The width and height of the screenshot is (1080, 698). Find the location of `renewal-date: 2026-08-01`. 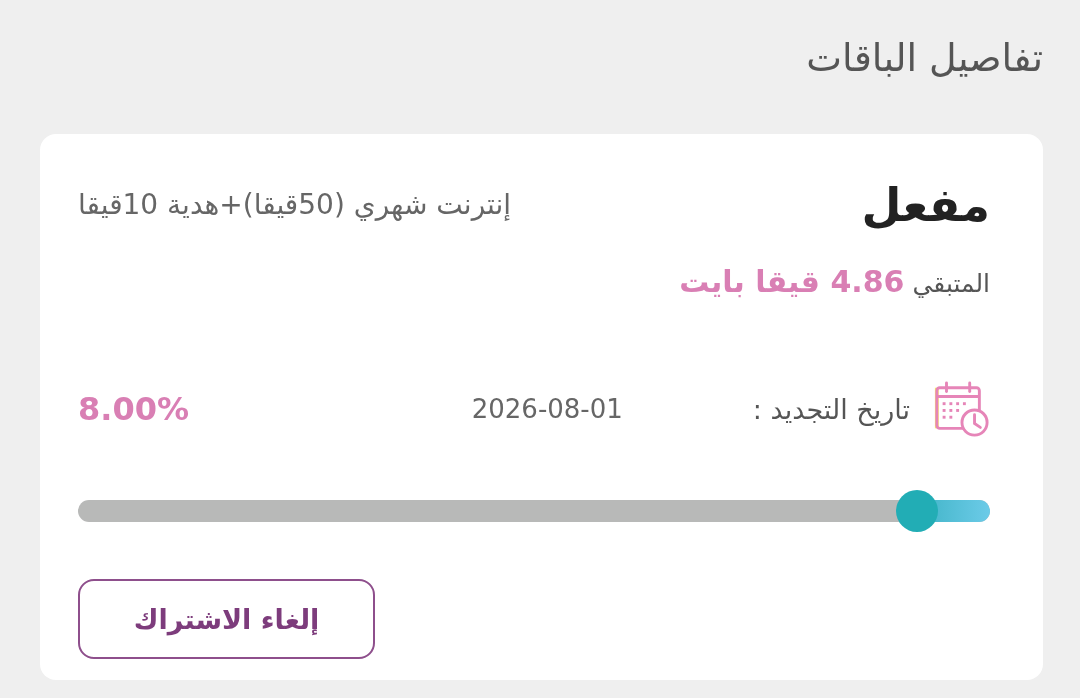

renewal-date: 2026-08-01 is located at coordinates (547, 409).